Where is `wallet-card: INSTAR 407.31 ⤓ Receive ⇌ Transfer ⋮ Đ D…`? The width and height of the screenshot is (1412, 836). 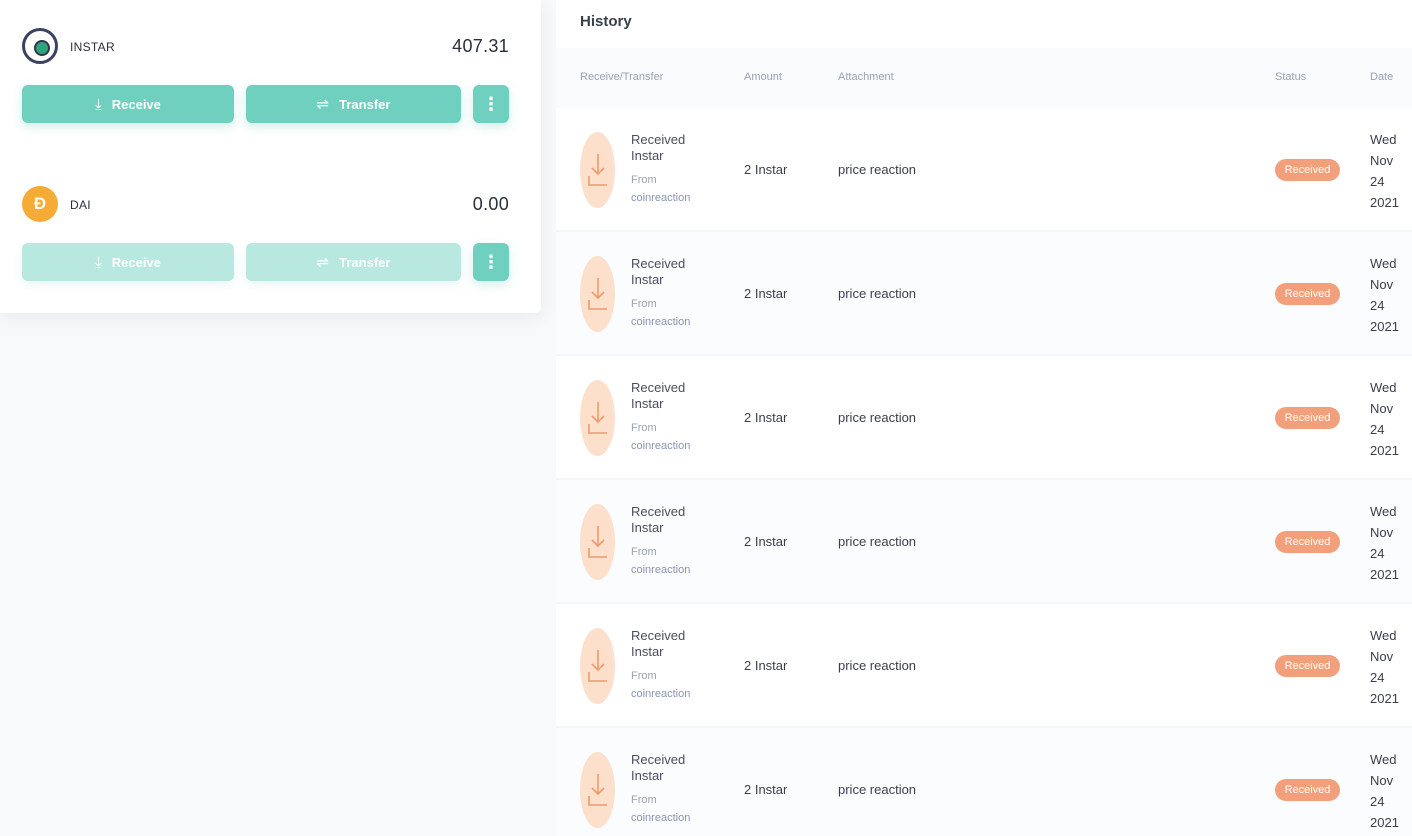 wallet-card: INSTAR 407.31 ⤓ Receive ⇌ Transfer ⋮ Đ D… is located at coordinates (270, 156).